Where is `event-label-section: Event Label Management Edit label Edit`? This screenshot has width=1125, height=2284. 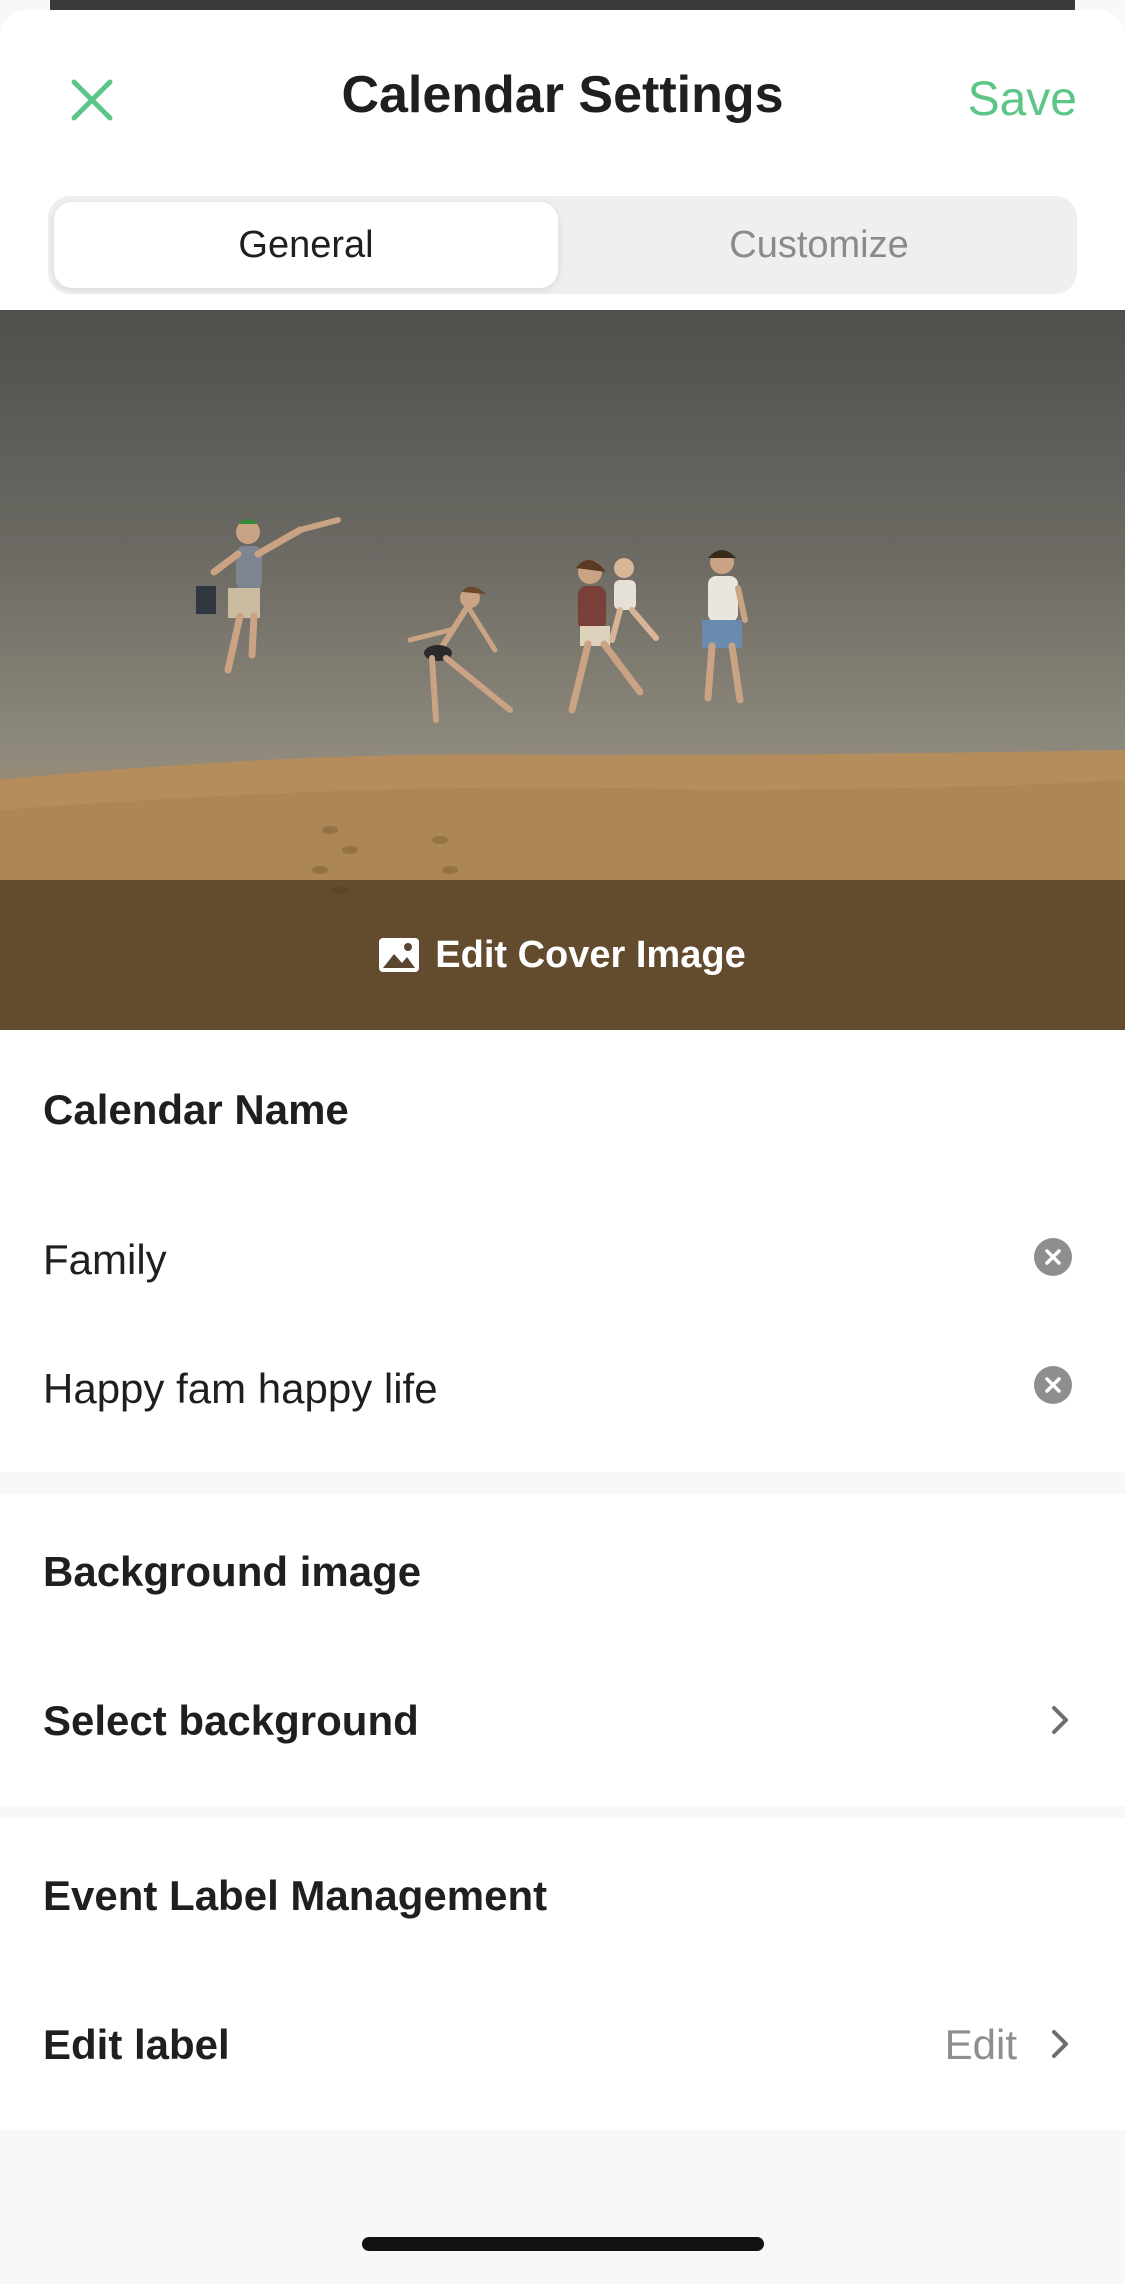 event-label-section: Event Label Management Edit label Edit is located at coordinates (562, 1974).